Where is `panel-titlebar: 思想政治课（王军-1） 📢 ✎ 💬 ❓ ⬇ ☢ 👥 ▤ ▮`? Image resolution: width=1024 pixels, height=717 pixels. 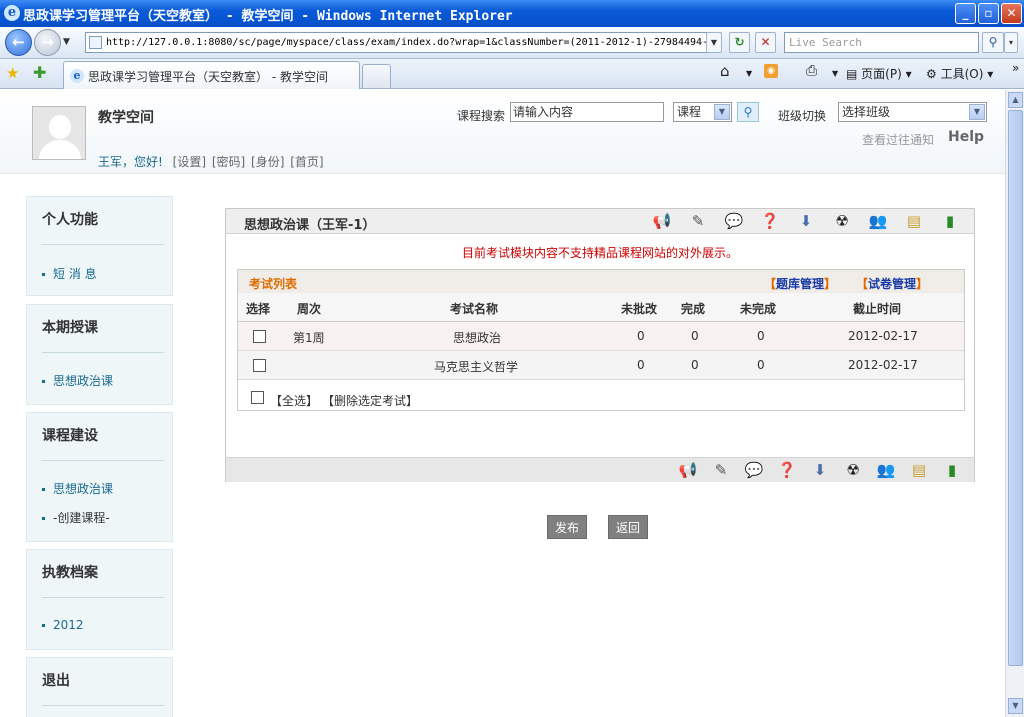
panel-titlebar: 思想政治课（王军-1） 📢 ✎ 💬 ❓ ⬇ ☢ 👥 ▤ ▮ is located at coordinates (600, 221).